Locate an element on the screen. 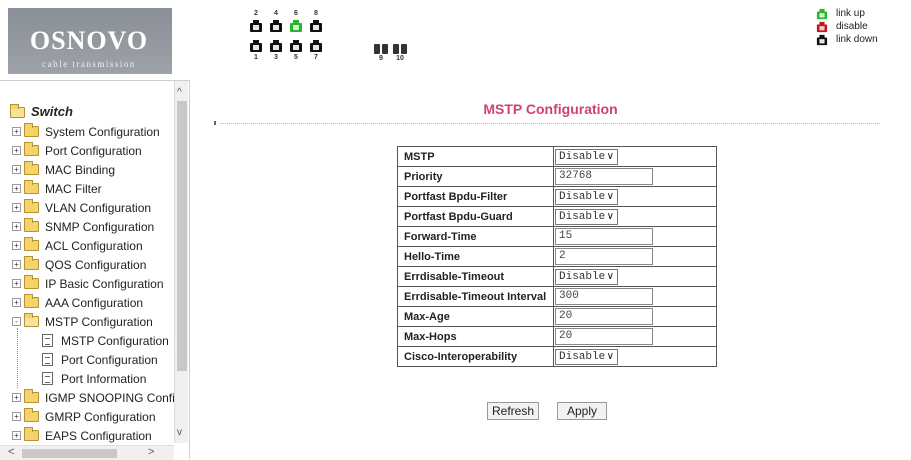 The image size is (911, 460). hello-time-input: 2 is located at coordinates (604, 256).